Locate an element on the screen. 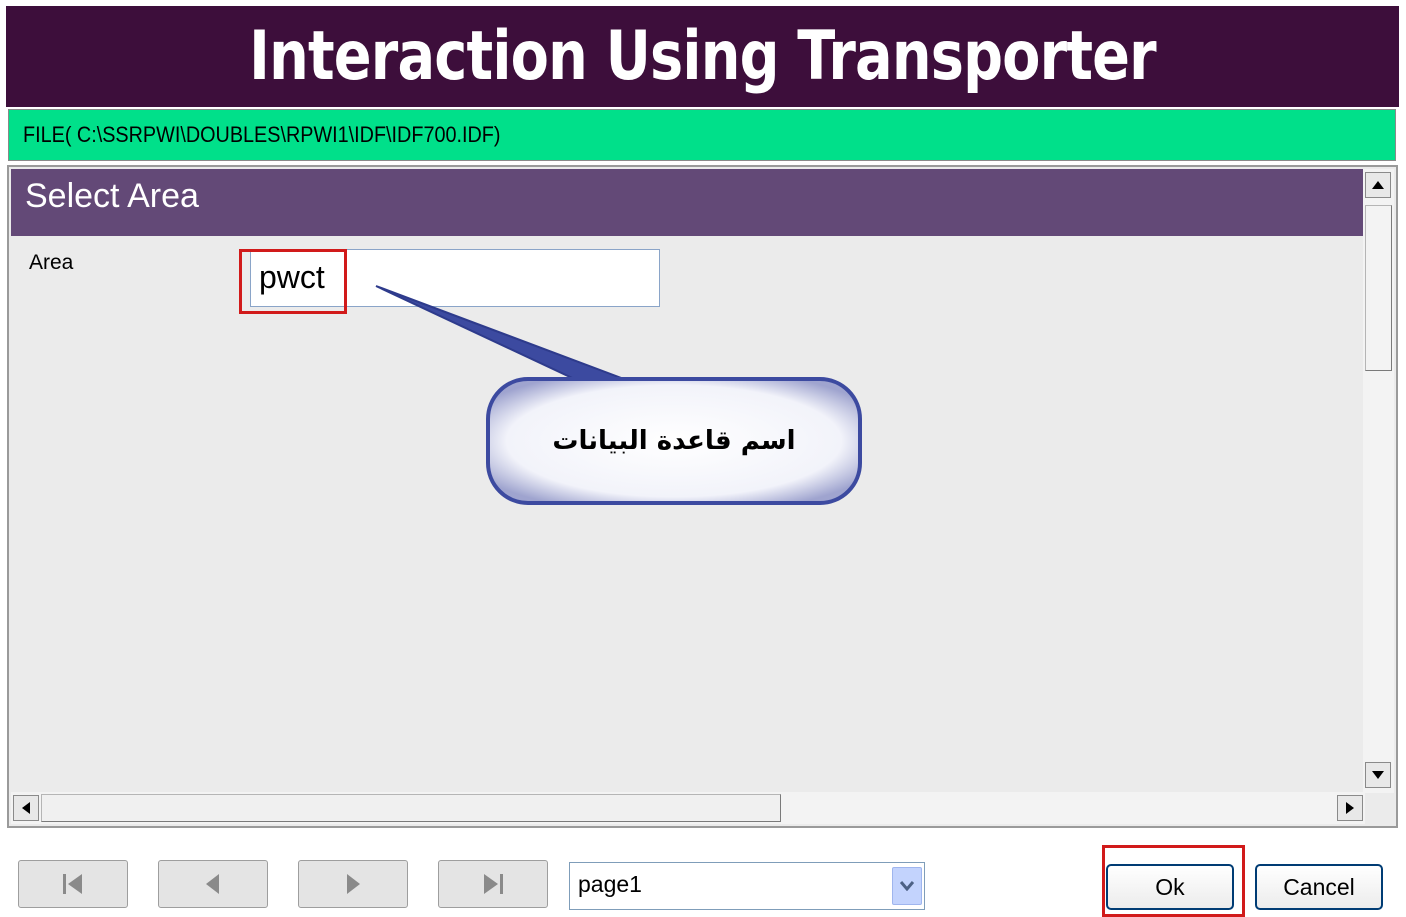 This screenshot has width=1406, height=917. annotation-text: اسم قاعدة البيانات is located at coordinates (674, 441).